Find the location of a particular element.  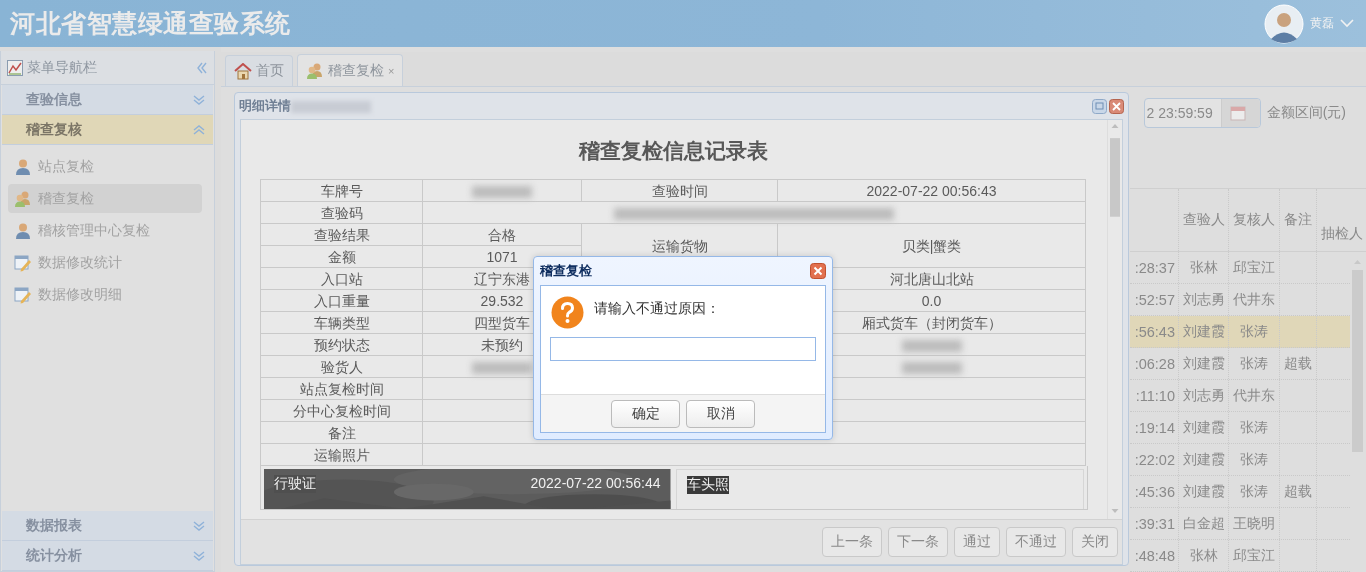

chart-icon is located at coordinates (15, 67).